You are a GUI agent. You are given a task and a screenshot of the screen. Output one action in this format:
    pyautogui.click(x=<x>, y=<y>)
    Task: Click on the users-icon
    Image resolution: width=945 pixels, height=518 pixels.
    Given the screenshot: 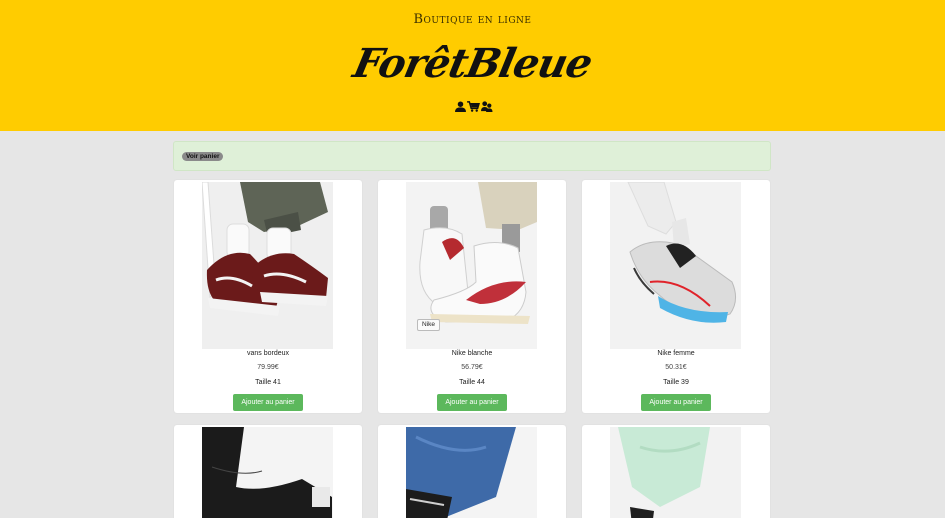 What is the action you would take?
    pyautogui.click(x=487, y=106)
    